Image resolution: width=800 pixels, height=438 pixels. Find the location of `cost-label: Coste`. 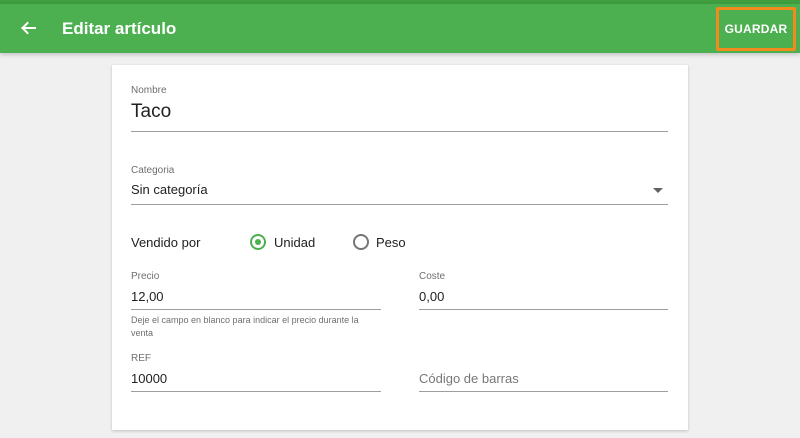

cost-label: Coste is located at coordinates (432, 276).